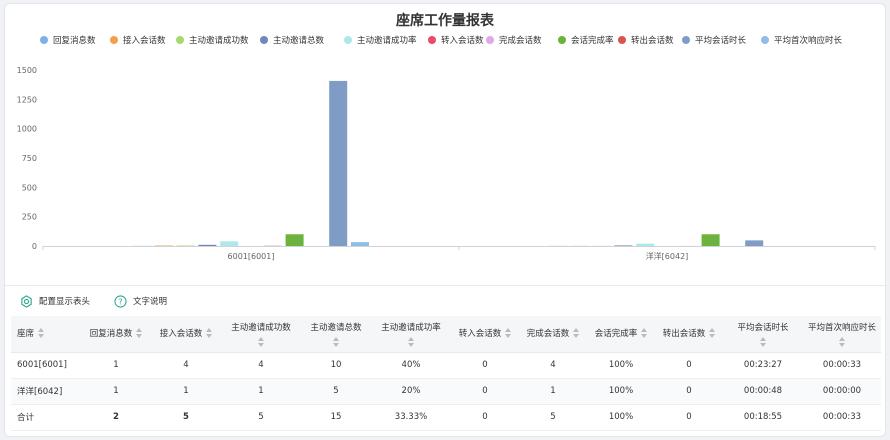  I want to click on legend-item: 转出会话数, so click(646, 40).